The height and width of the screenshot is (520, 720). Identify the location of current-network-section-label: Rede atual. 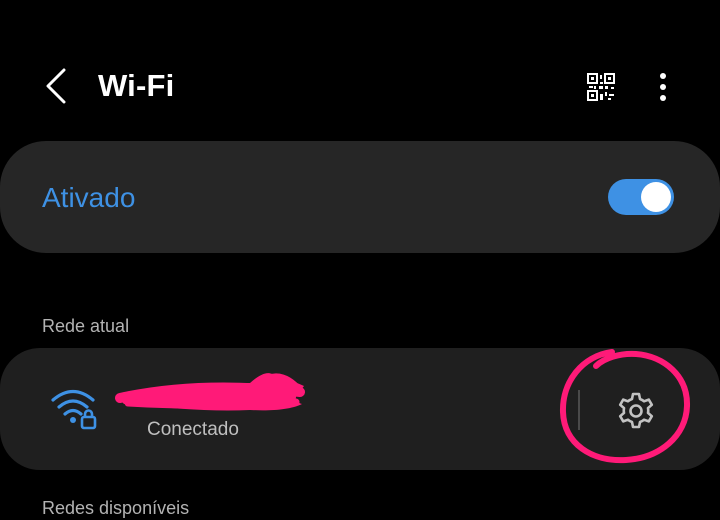
(86, 326).